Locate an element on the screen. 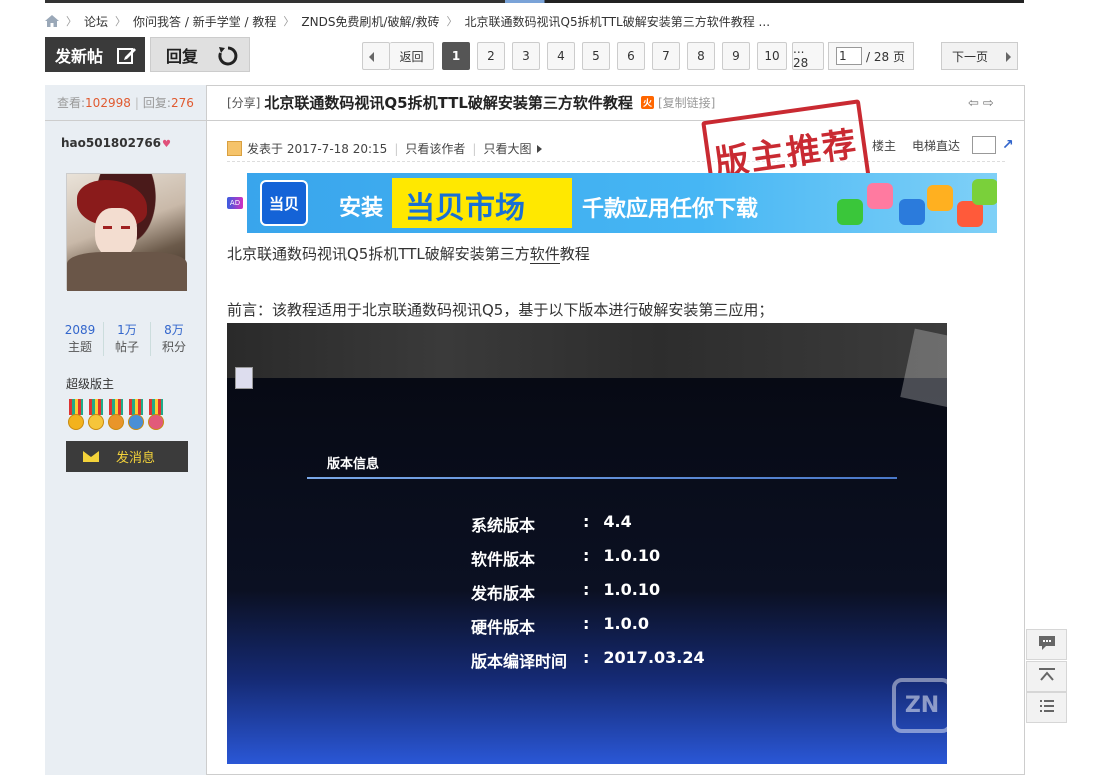 This screenshot has width=1103, height=775. content-text: 北京联通数码视讯Q5拆机TTL破解安装第三方 is located at coordinates (378, 254).